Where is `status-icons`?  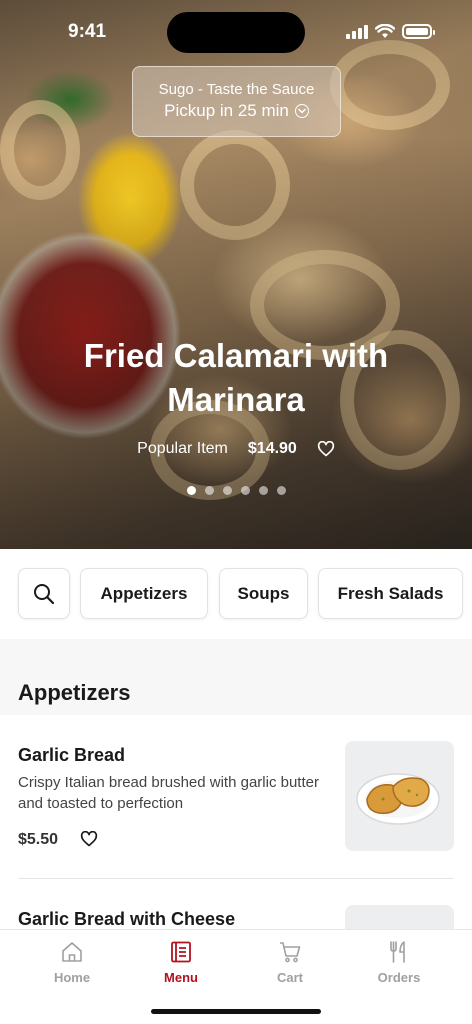
status-icons is located at coordinates (390, 31).